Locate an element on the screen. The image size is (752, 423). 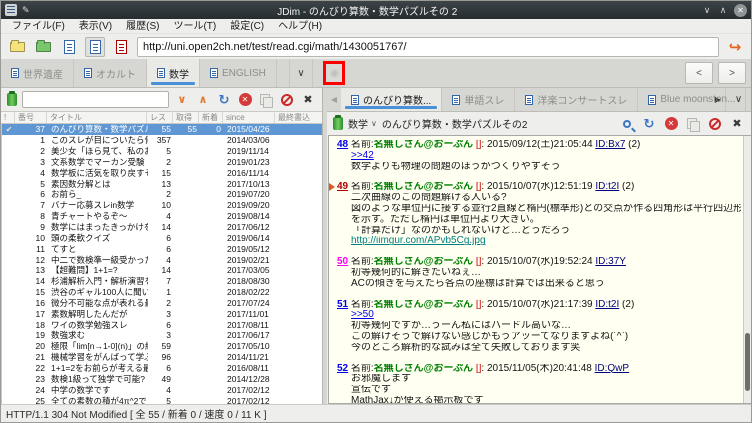
scrollbar-thumb is located at coordinates (747, 362).